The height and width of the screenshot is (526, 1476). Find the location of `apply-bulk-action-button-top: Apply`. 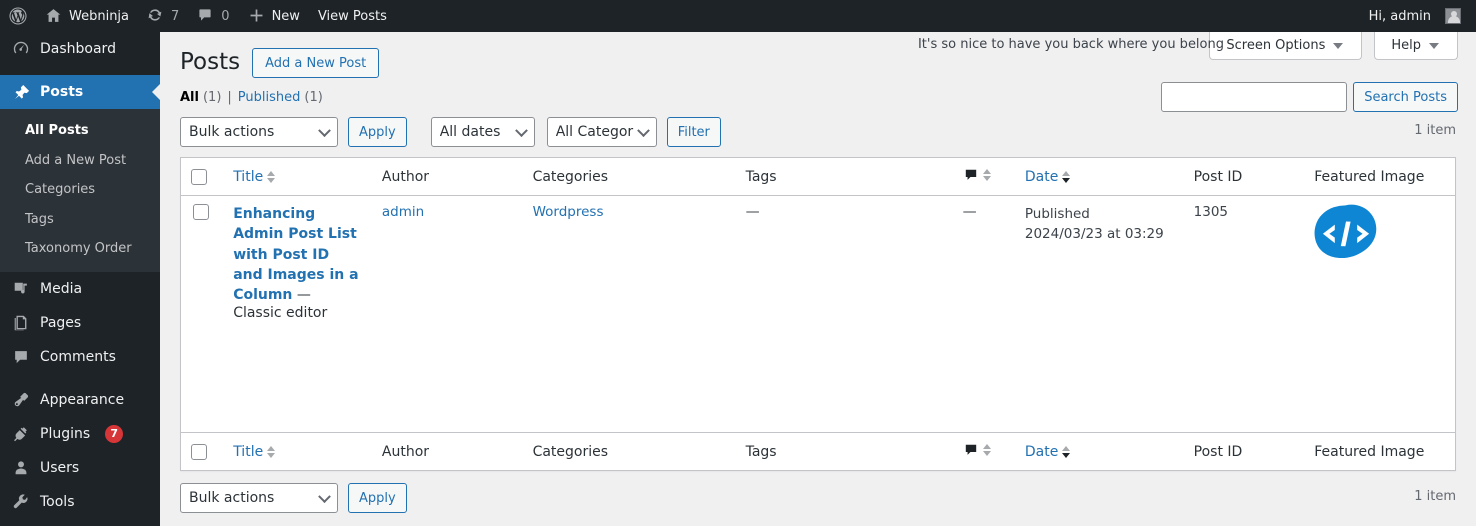

apply-bulk-action-button-top: Apply is located at coordinates (377, 132).